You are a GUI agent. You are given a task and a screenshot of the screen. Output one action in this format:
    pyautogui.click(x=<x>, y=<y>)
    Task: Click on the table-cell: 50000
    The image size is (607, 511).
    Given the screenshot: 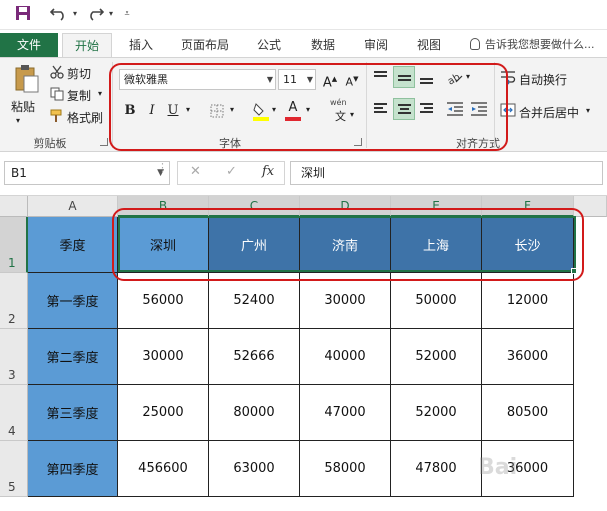 What is the action you would take?
    pyautogui.click(x=436, y=301)
    